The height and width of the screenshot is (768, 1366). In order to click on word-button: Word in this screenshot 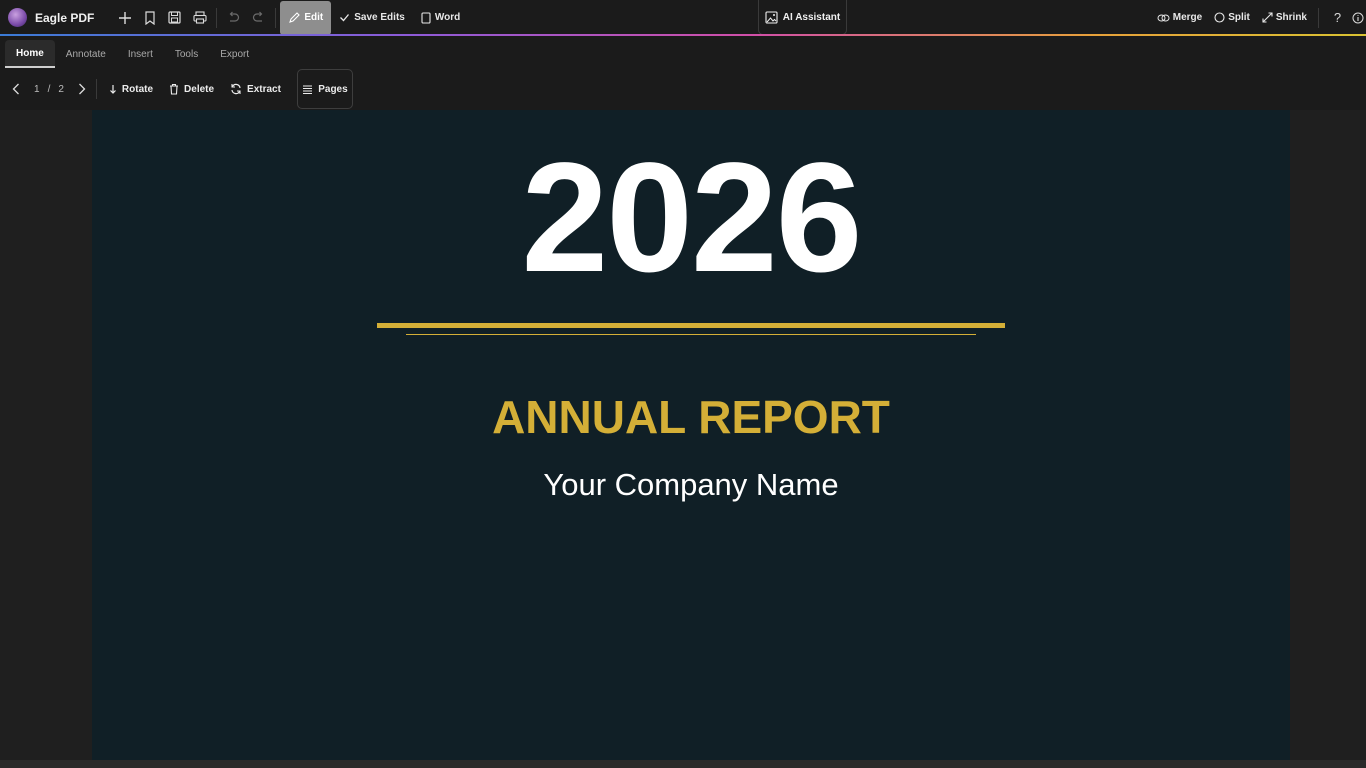, I will do `click(440, 17)`.